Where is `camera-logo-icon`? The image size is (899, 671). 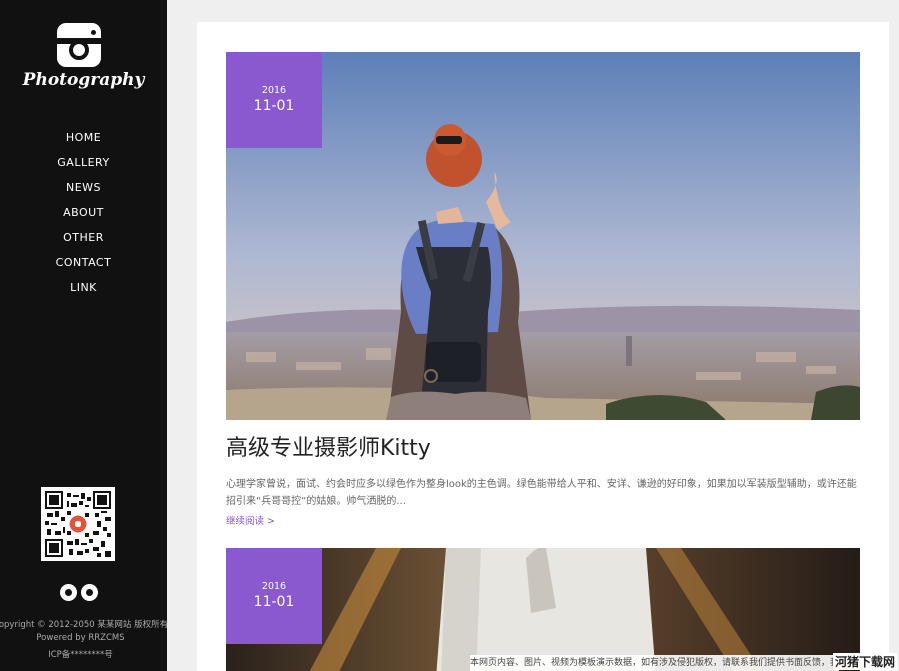
camera-logo-icon is located at coordinates (79, 45).